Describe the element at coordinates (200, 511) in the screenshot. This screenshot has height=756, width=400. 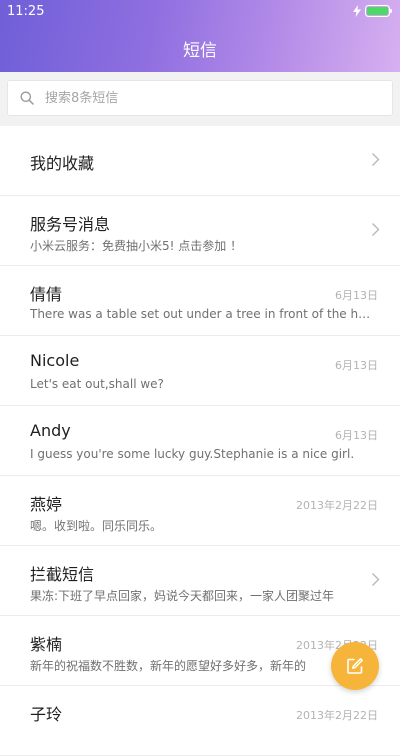
I see `list-item-conversation: 燕婷 2013年2月22日 嗯。收到啦。同乐同乐。` at that location.